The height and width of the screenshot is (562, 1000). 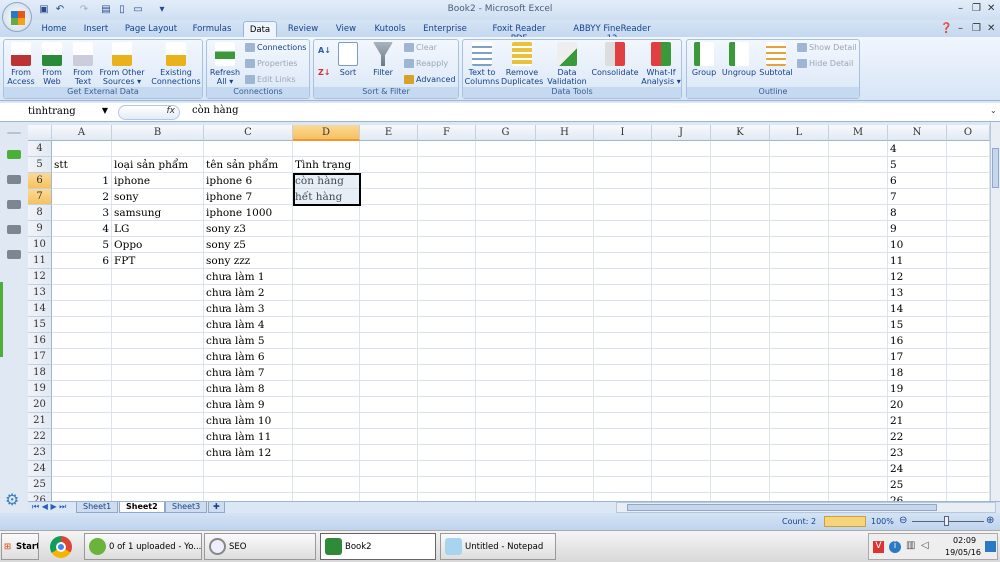 What do you see at coordinates (623, 421) in the screenshot?
I see `cell-i21` at bounding box center [623, 421].